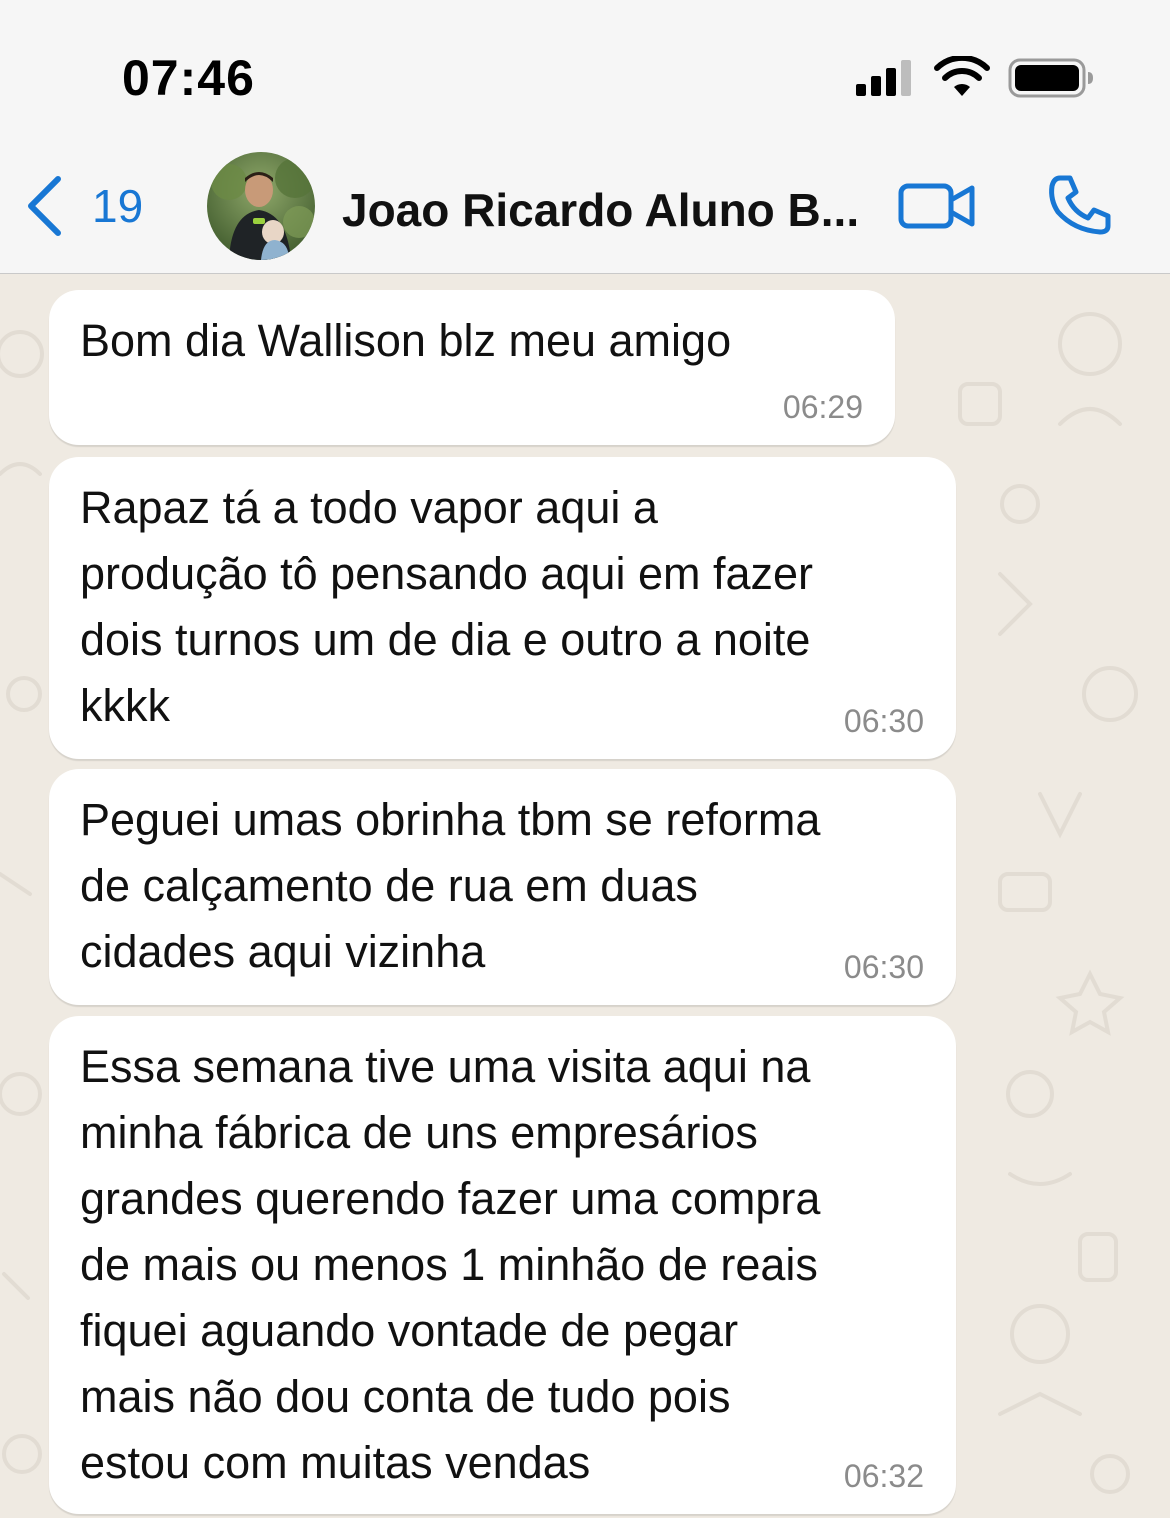 This screenshot has width=1170, height=1518. I want to click on cellular-signal-icon, so click(883, 78).